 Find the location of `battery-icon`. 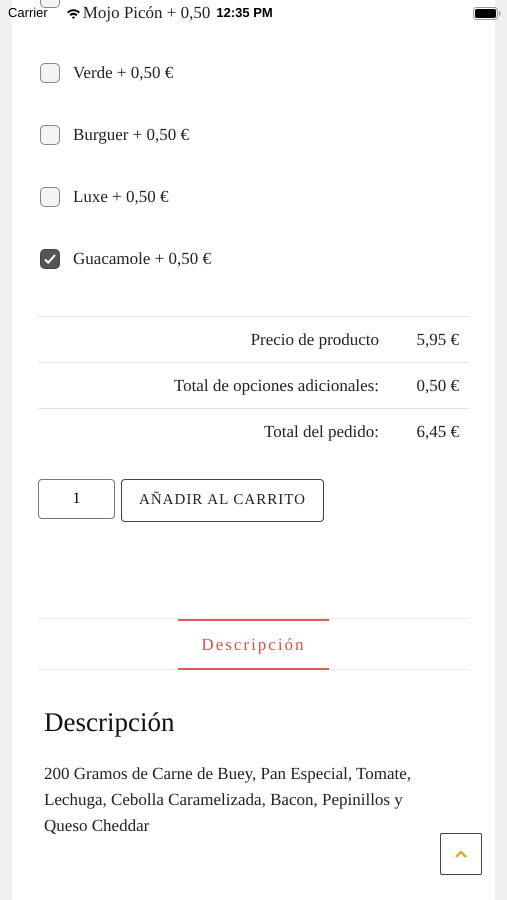

battery-icon is located at coordinates (487, 13).